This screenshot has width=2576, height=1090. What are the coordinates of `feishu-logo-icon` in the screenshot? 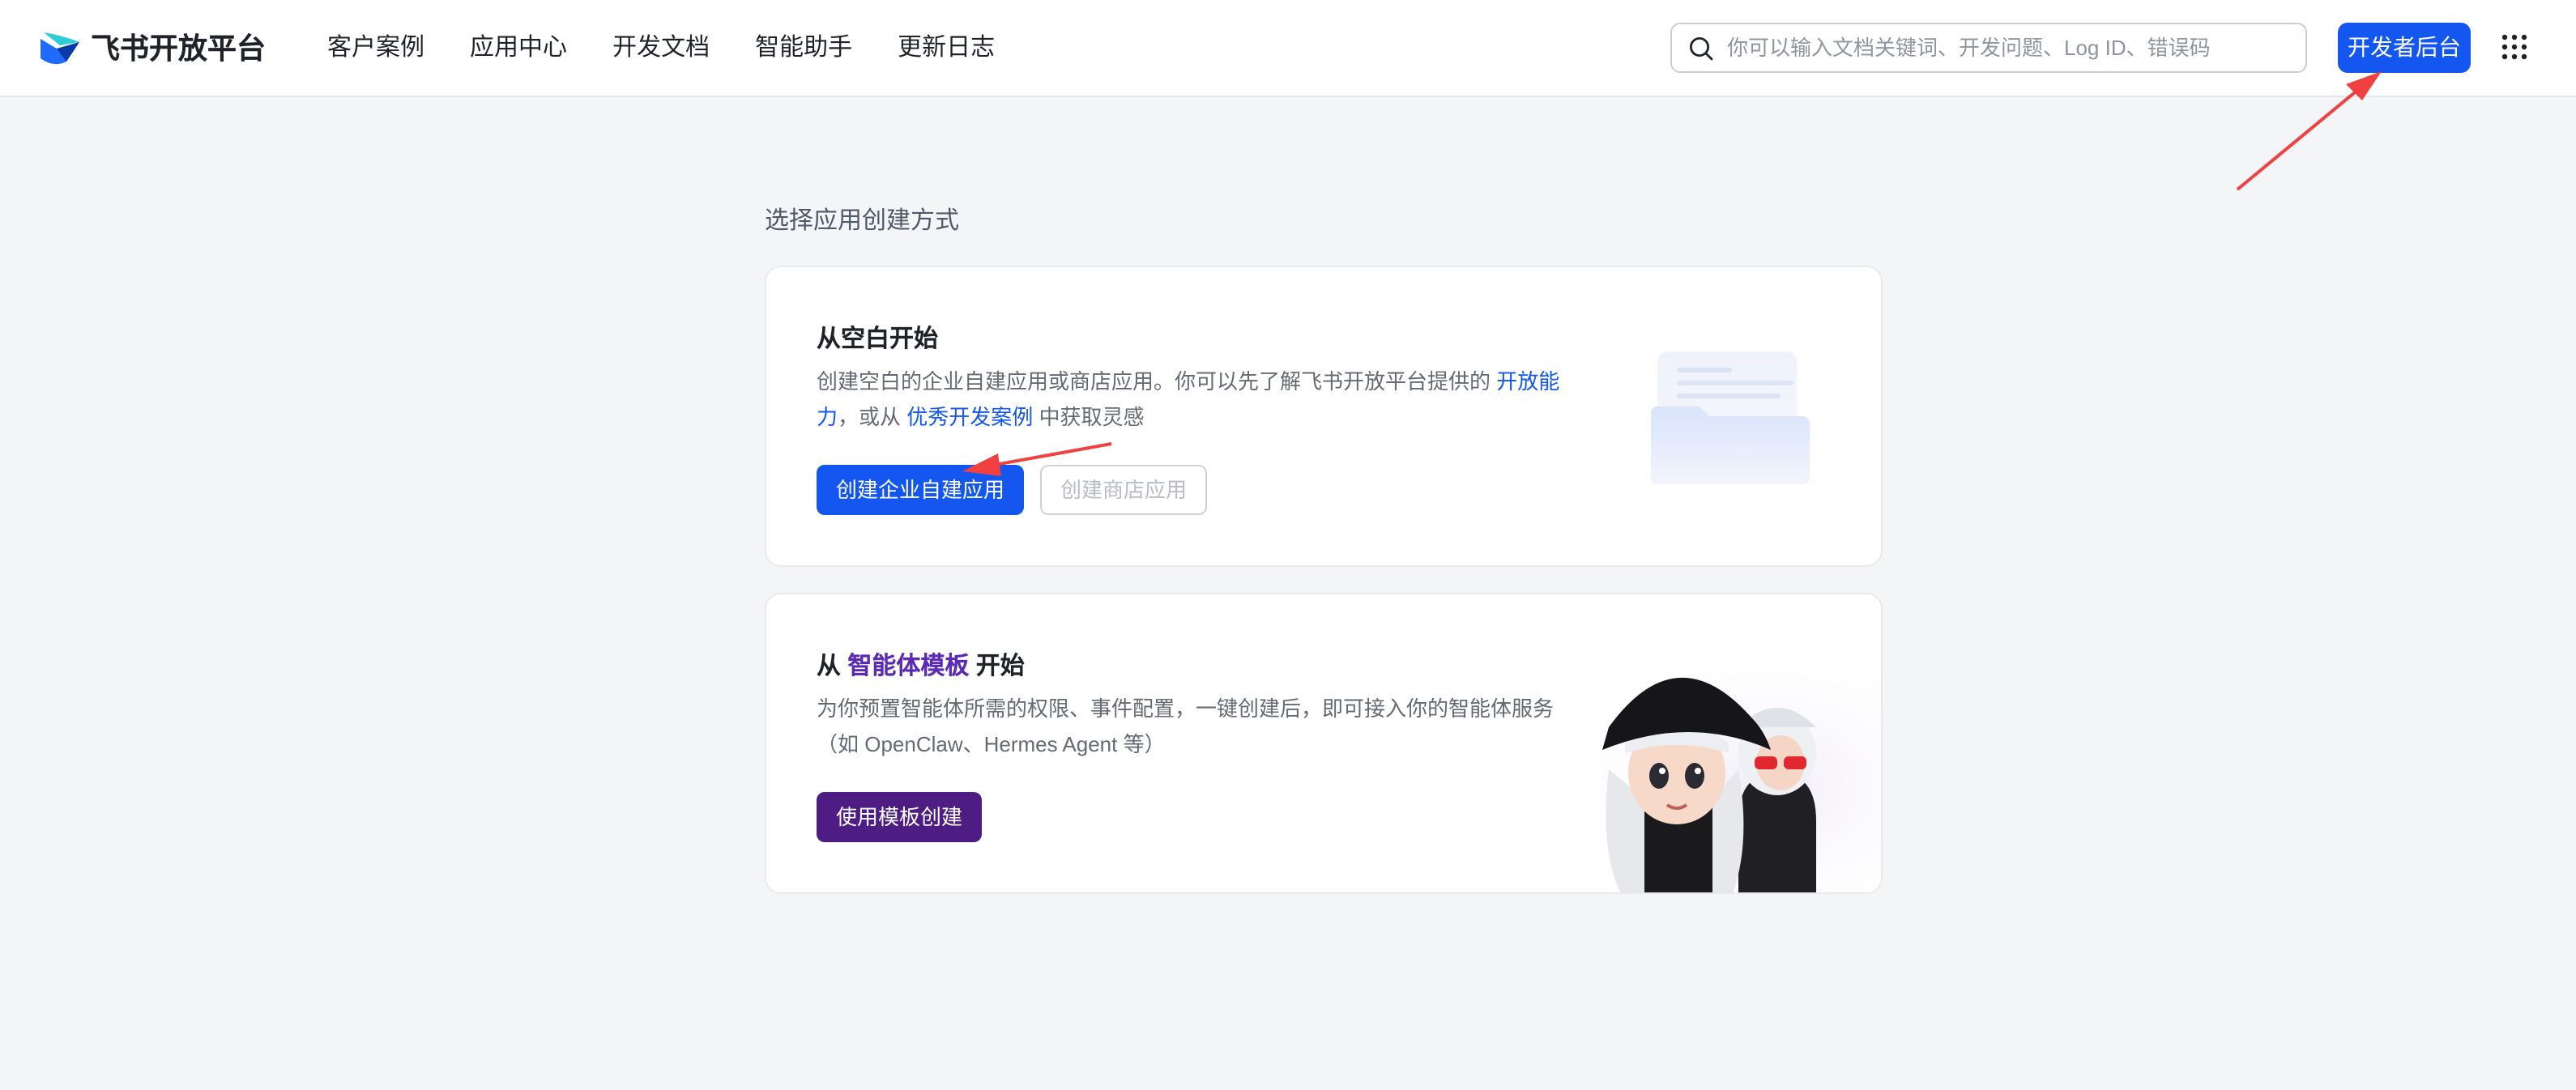 It's located at (60, 48).